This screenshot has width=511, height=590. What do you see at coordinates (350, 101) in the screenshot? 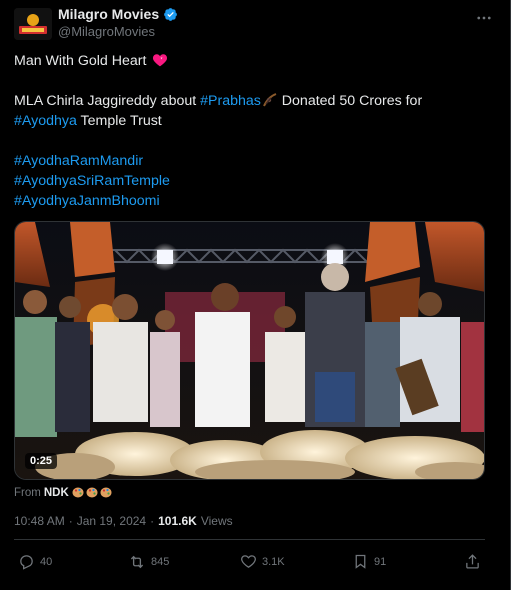
I see `tweet-line-2-suffix: Donated 50 Crores for` at bounding box center [350, 101].